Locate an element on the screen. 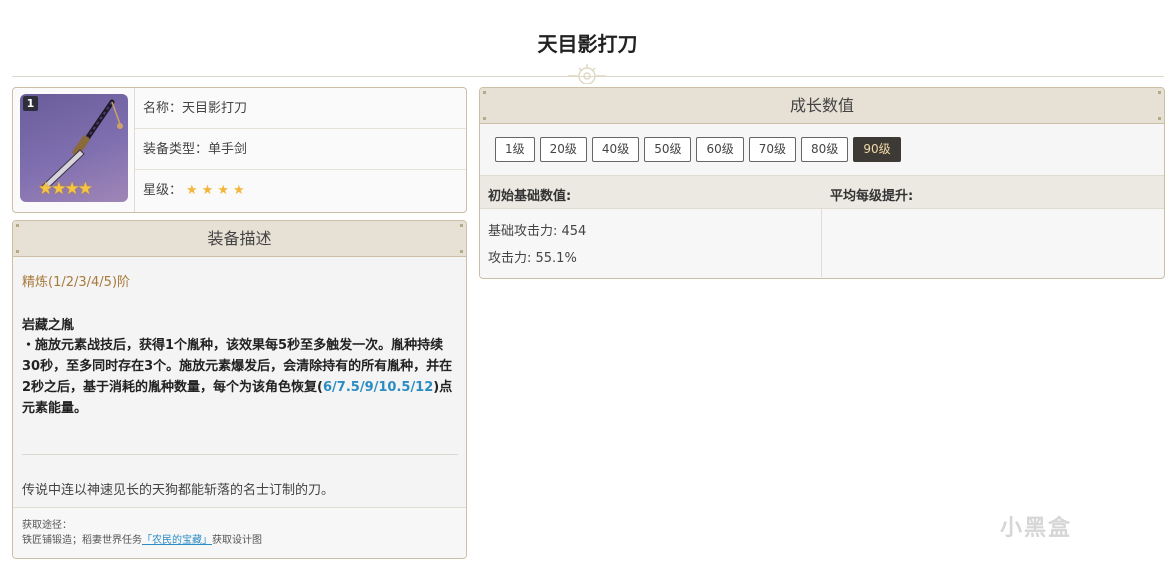 The image size is (1175, 564). rarity-stars: ★★★★ is located at coordinates (217, 190).